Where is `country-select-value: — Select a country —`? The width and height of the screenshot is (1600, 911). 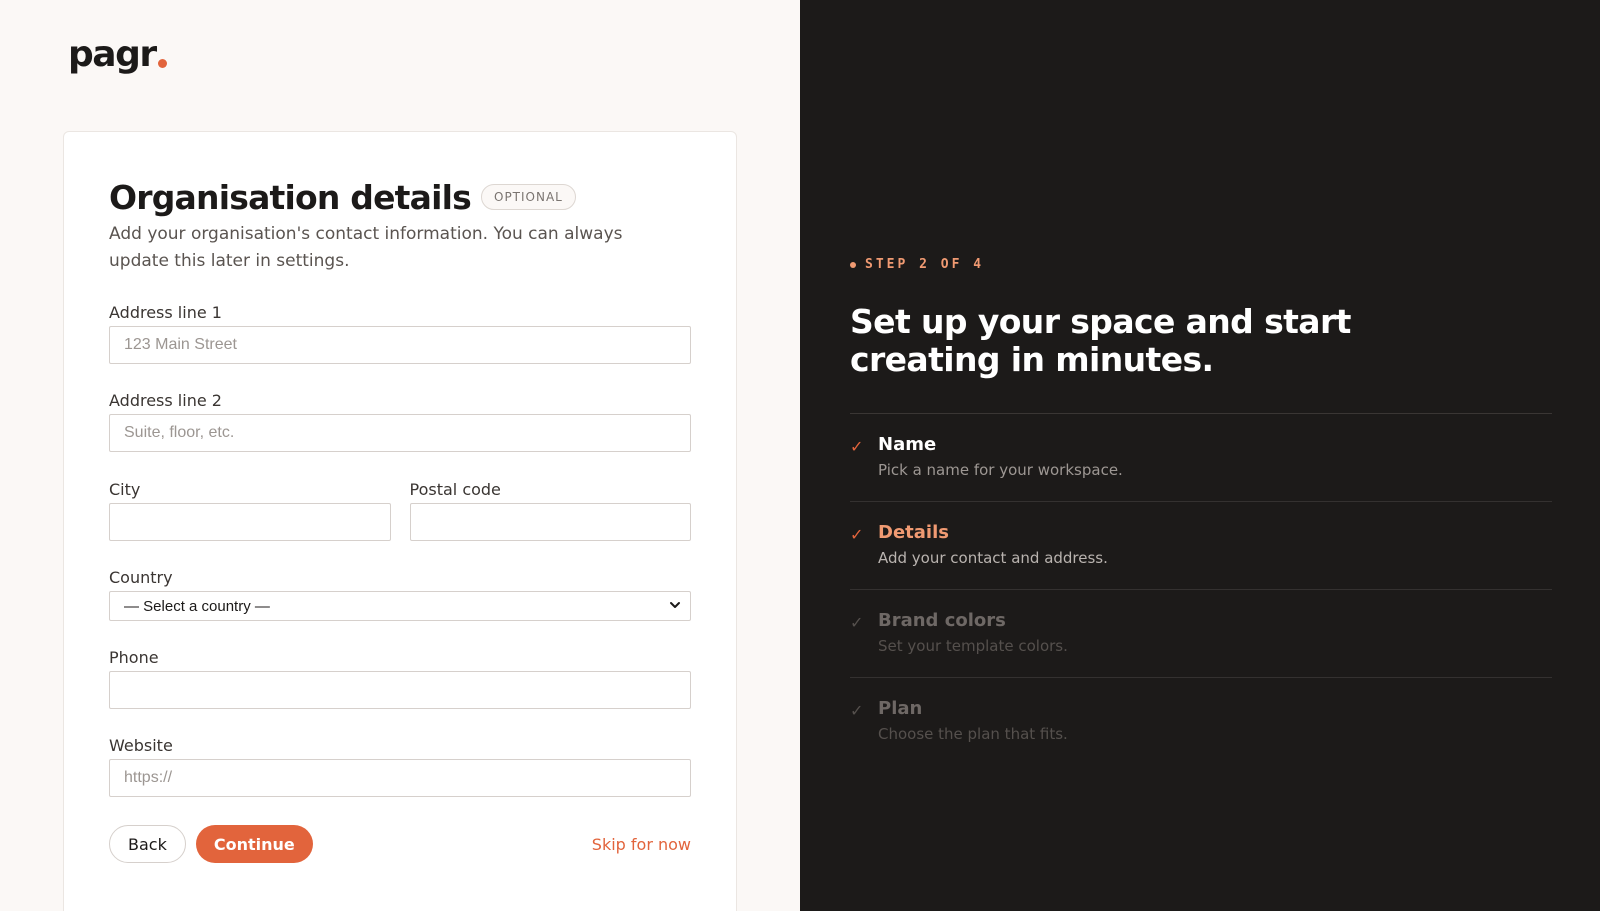 country-select-value: — Select a country — is located at coordinates (197, 606).